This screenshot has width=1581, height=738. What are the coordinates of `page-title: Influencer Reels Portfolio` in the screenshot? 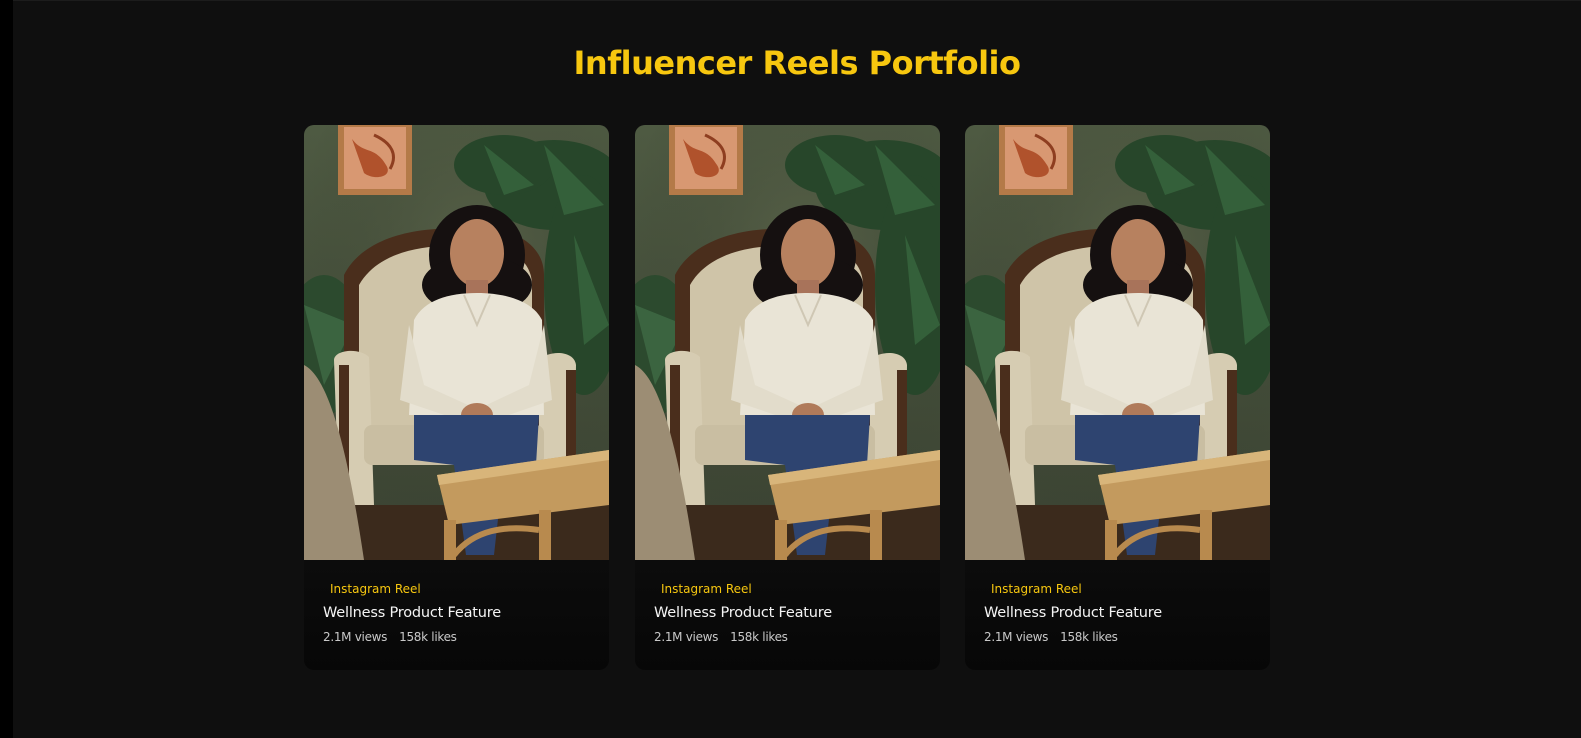 It's located at (797, 63).